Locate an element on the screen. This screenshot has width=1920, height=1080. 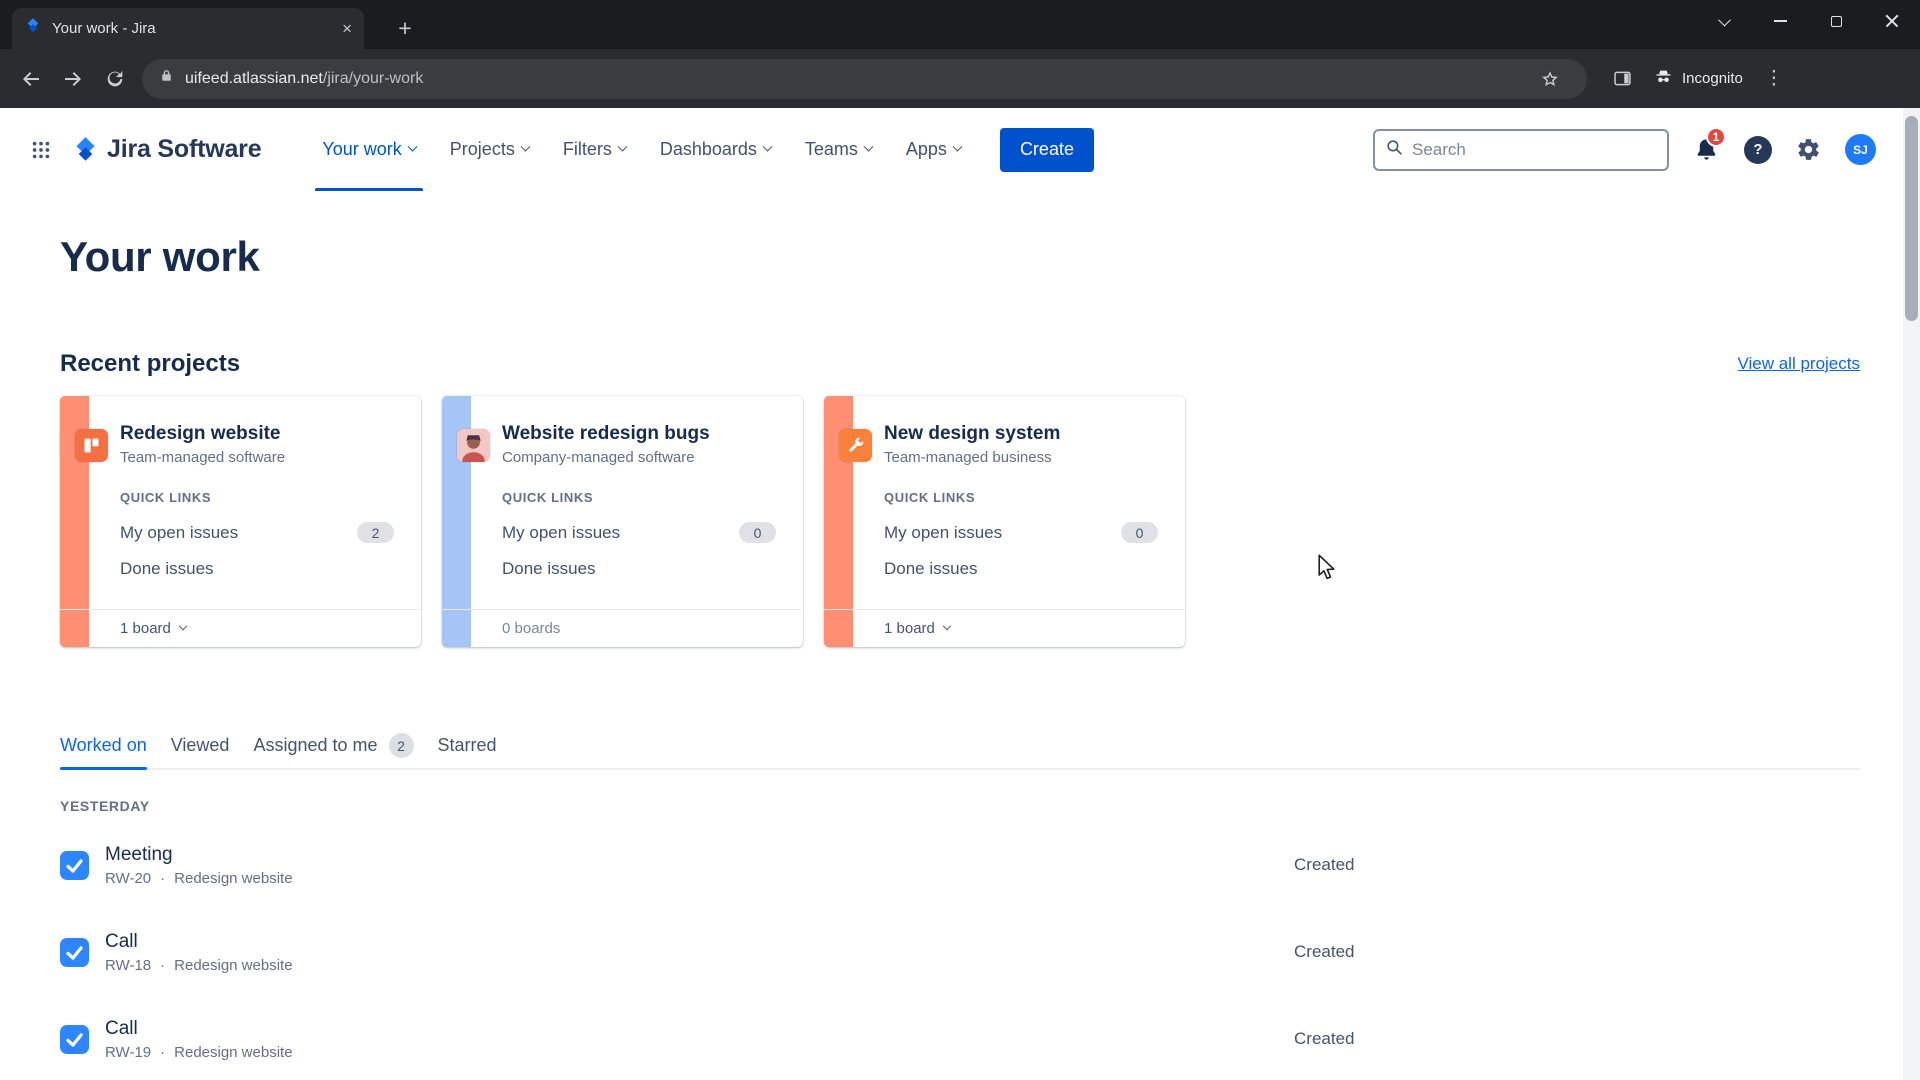
project-icon-new-design-system is located at coordinates (855, 445).